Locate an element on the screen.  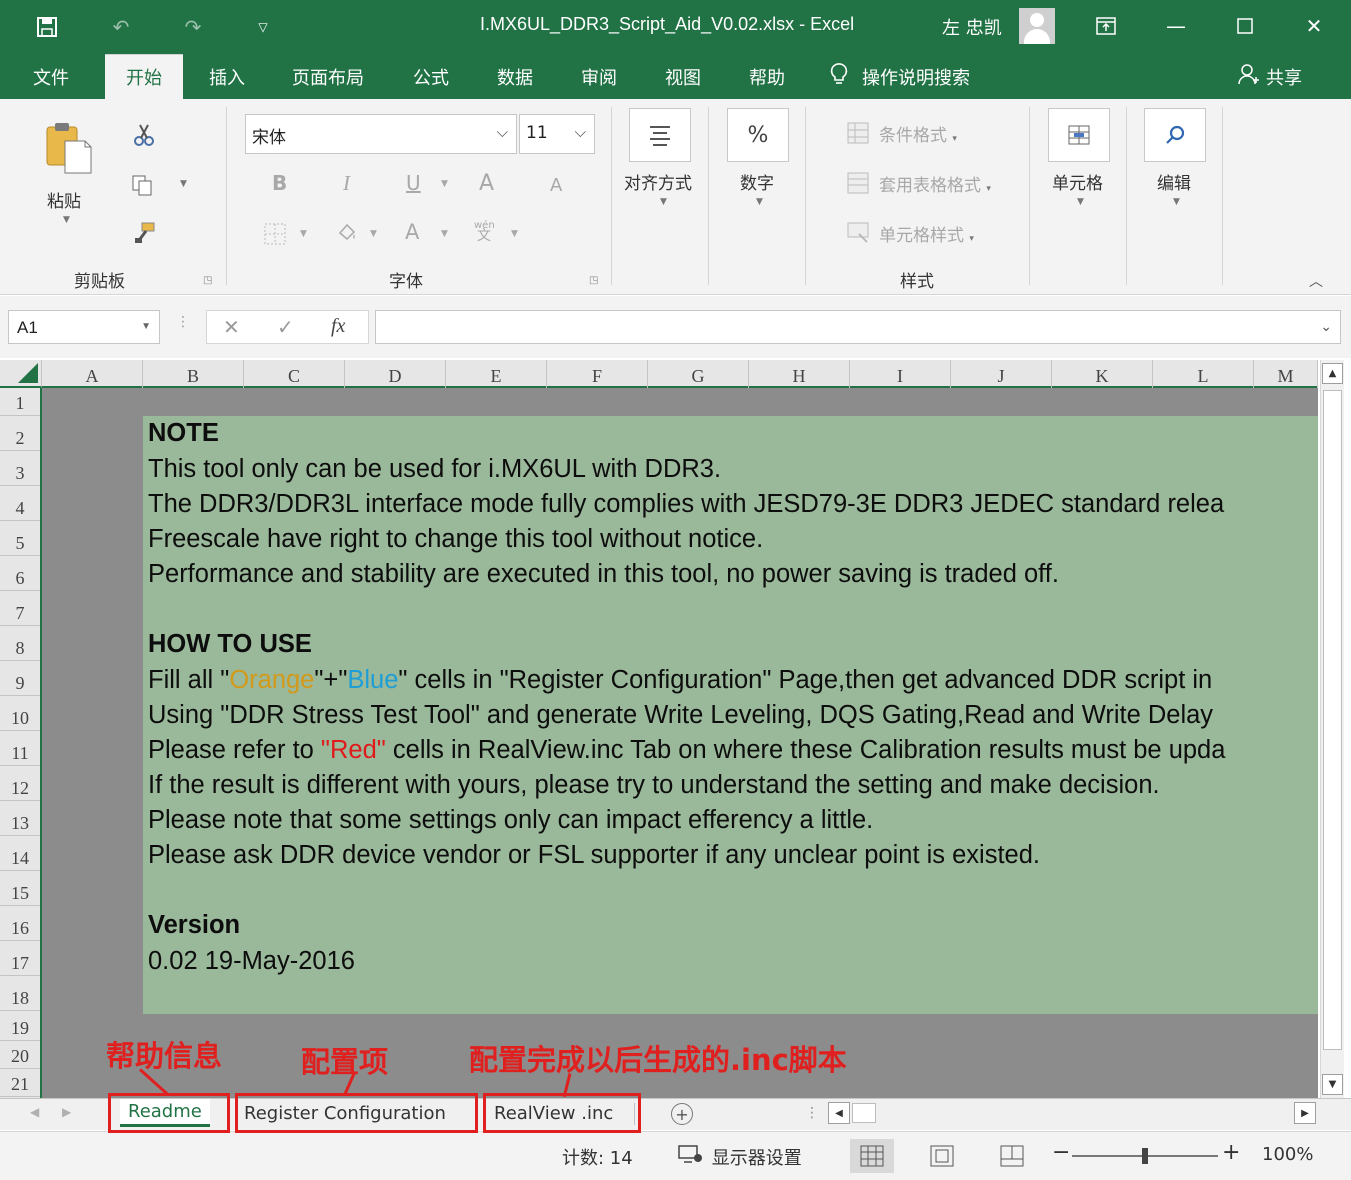
share-button: 共享 is located at coordinates (1270, 76).